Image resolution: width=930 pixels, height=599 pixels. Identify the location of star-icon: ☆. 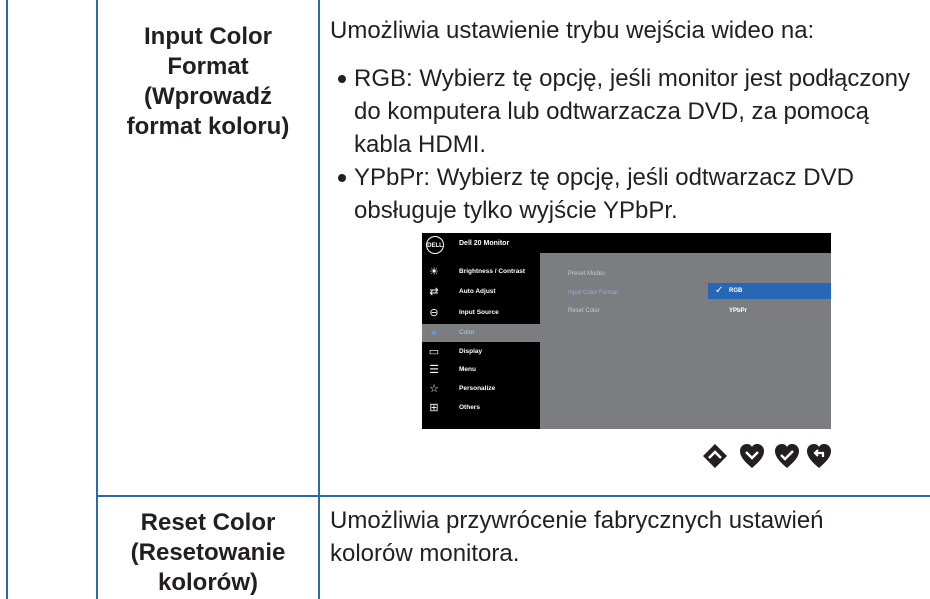
(434, 389).